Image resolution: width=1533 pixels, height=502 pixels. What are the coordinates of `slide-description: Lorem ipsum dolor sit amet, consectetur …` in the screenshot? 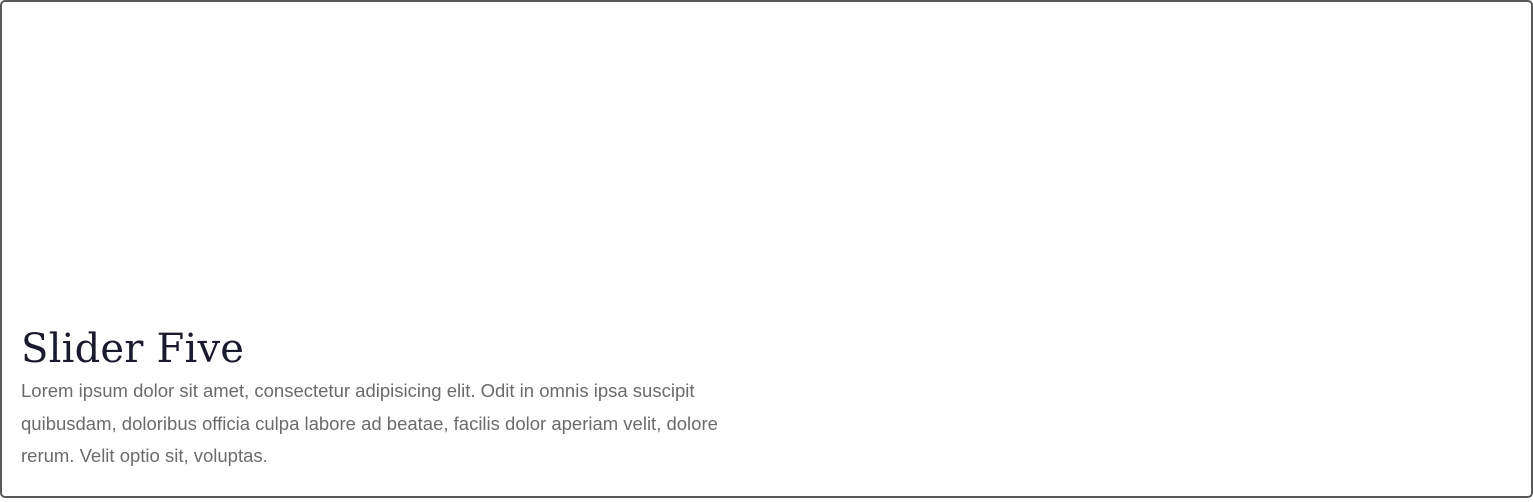 It's located at (369, 423).